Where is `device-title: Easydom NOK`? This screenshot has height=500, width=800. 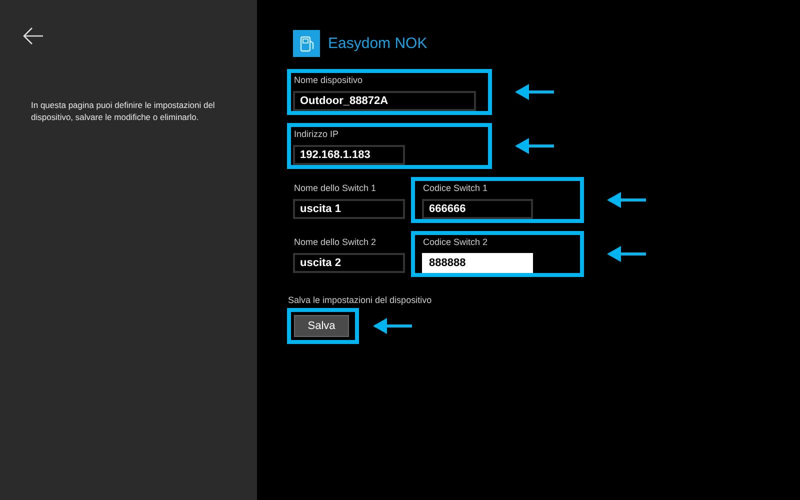
device-title: Easydom NOK is located at coordinates (378, 43).